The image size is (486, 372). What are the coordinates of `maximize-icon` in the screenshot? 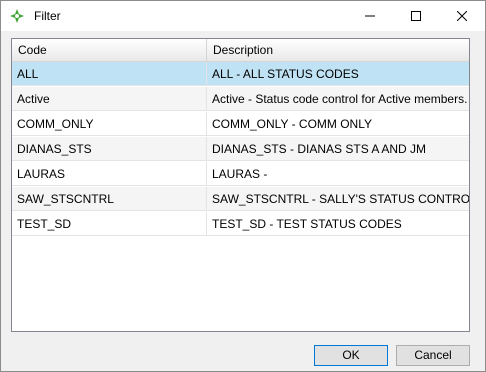 It's located at (416, 16).